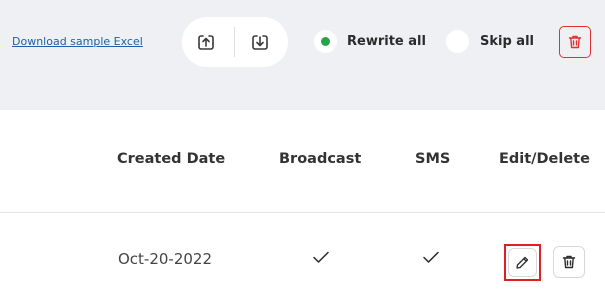 This screenshot has height=294, width=605. I want to click on header-created-date: Created Date, so click(171, 159).